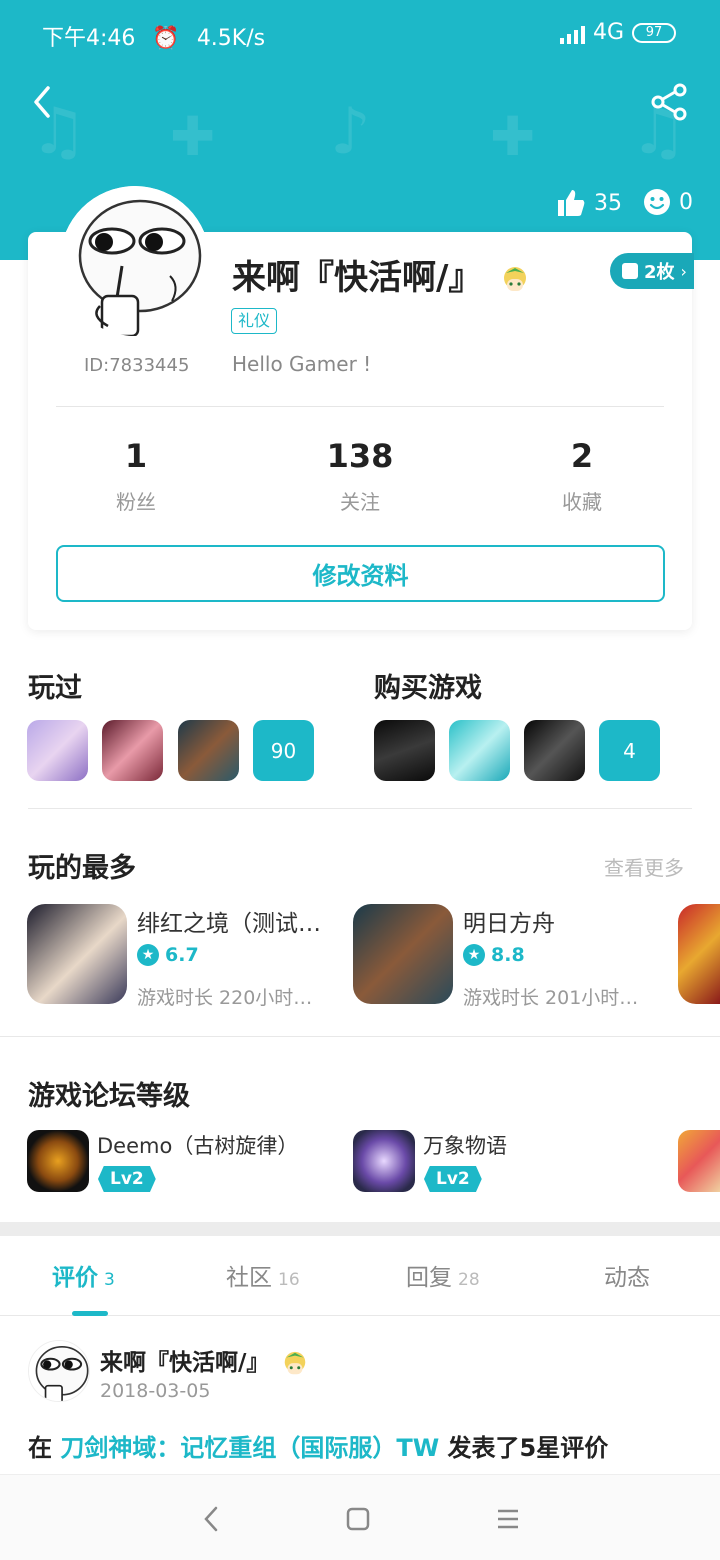 This screenshot has height=1560, width=720. Describe the element at coordinates (249, 1448) in the screenshot. I see `post-game-link: 刀剑神域：记忆重组（国际服）TW` at that location.